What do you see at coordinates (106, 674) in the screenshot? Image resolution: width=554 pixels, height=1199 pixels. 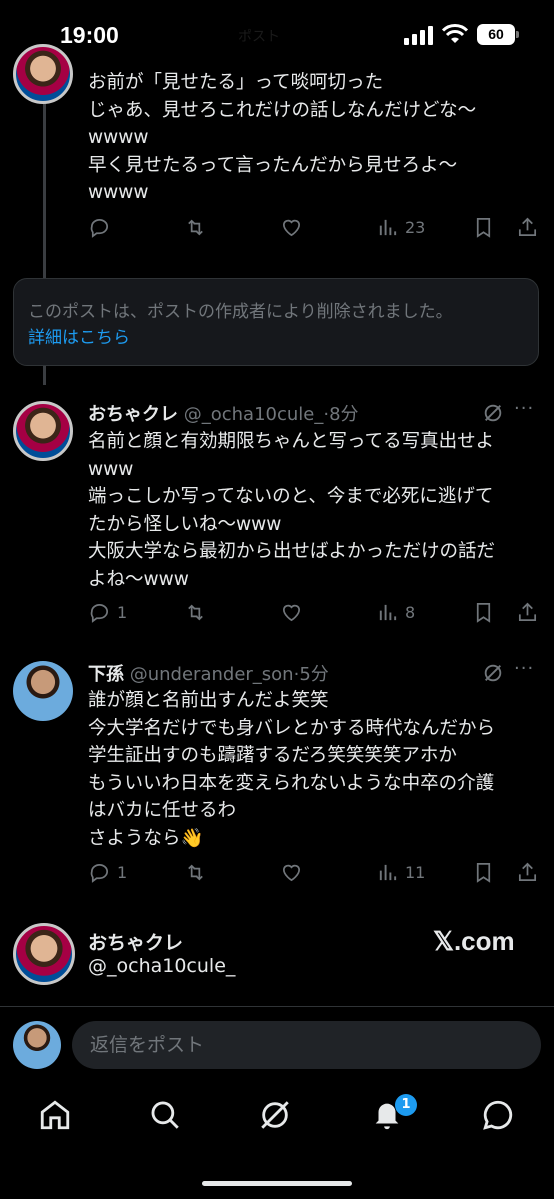 I see `author-name: 下孫` at bounding box center [106, 674].